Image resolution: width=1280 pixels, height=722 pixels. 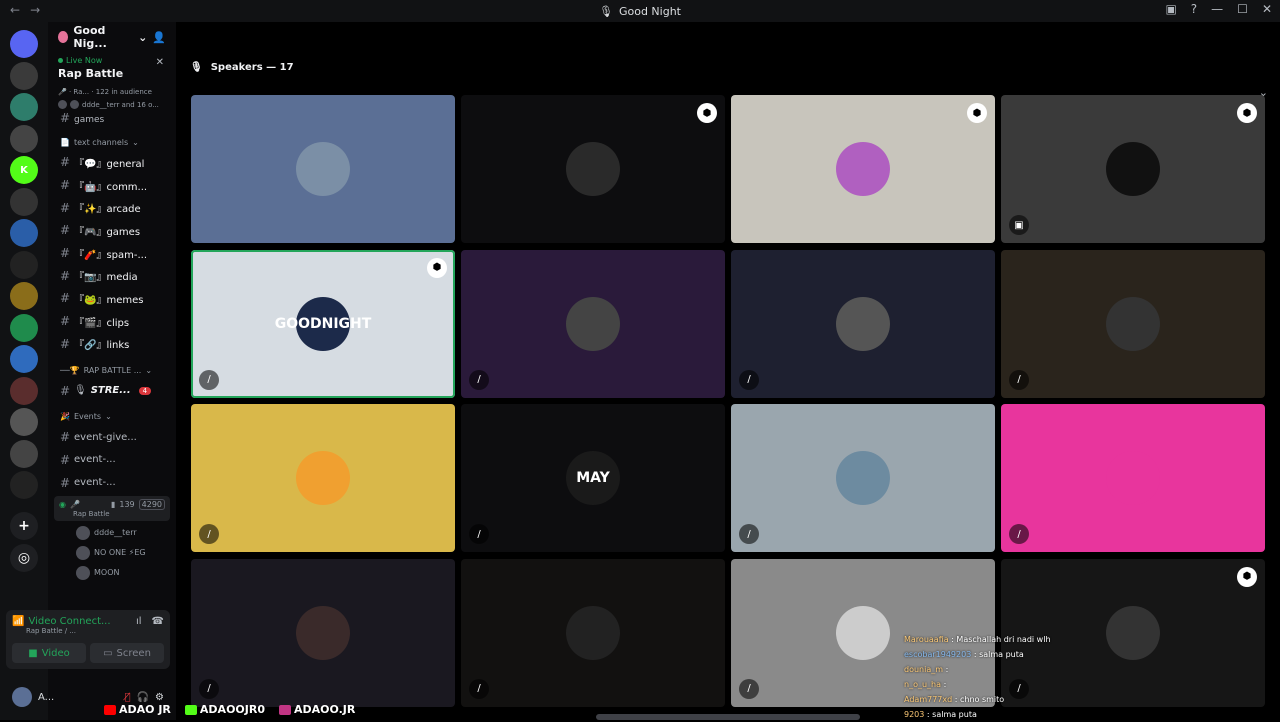 I want to click on speaker-tile: MAY /, so click(x=593, y=478).